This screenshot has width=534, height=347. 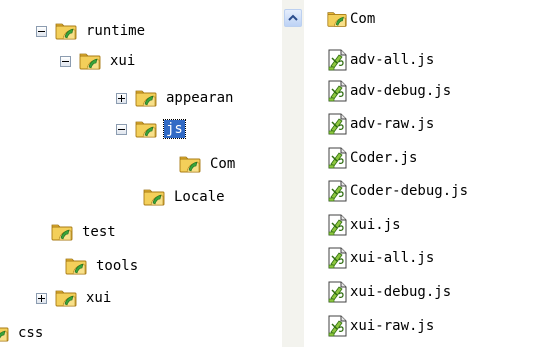 I want to click on tree-node-label: Locale, so click(x=199, y=197).